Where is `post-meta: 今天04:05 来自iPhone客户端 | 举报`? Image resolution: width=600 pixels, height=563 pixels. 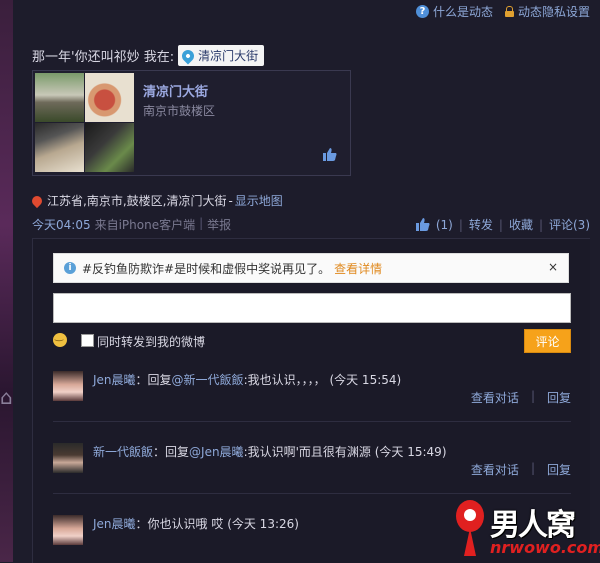
post-meta: 今天04:05 来自iPhone客户端 | 举报 is located at coordinates (131, 224).